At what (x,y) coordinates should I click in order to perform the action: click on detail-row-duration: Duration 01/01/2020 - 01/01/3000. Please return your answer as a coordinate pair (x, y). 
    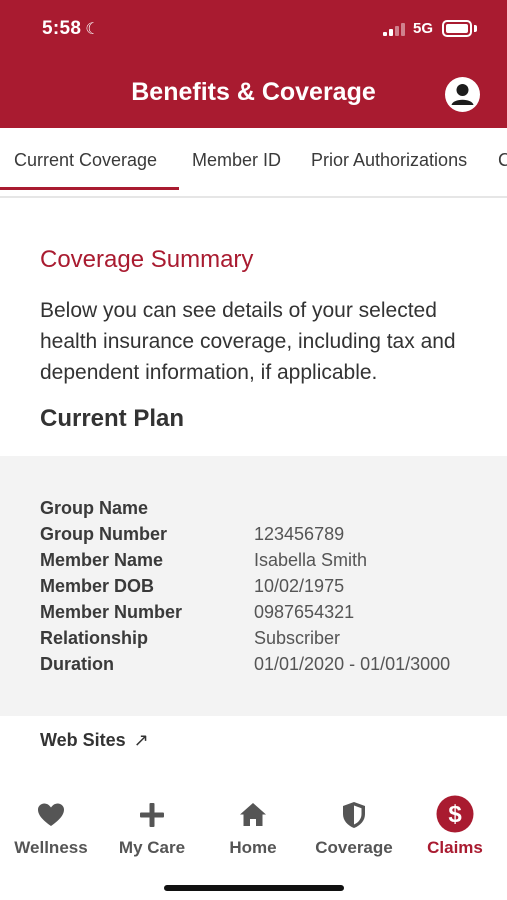
    Looking at the image, I should click on (260, 667).